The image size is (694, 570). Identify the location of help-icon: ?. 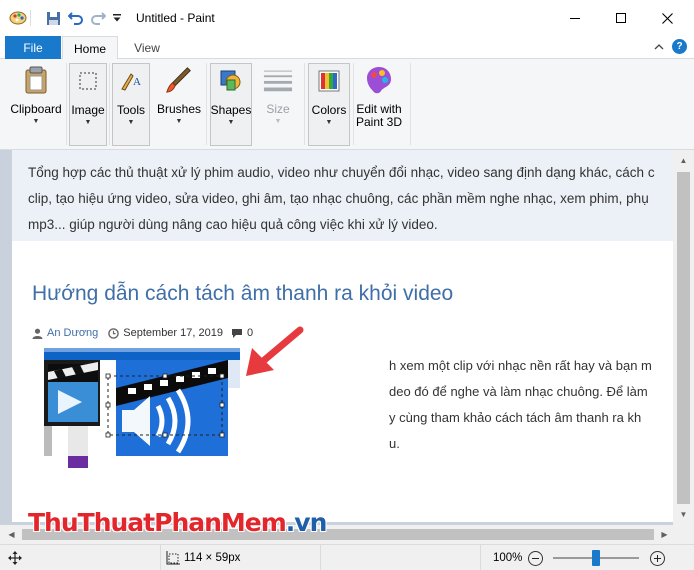
(679, 46).